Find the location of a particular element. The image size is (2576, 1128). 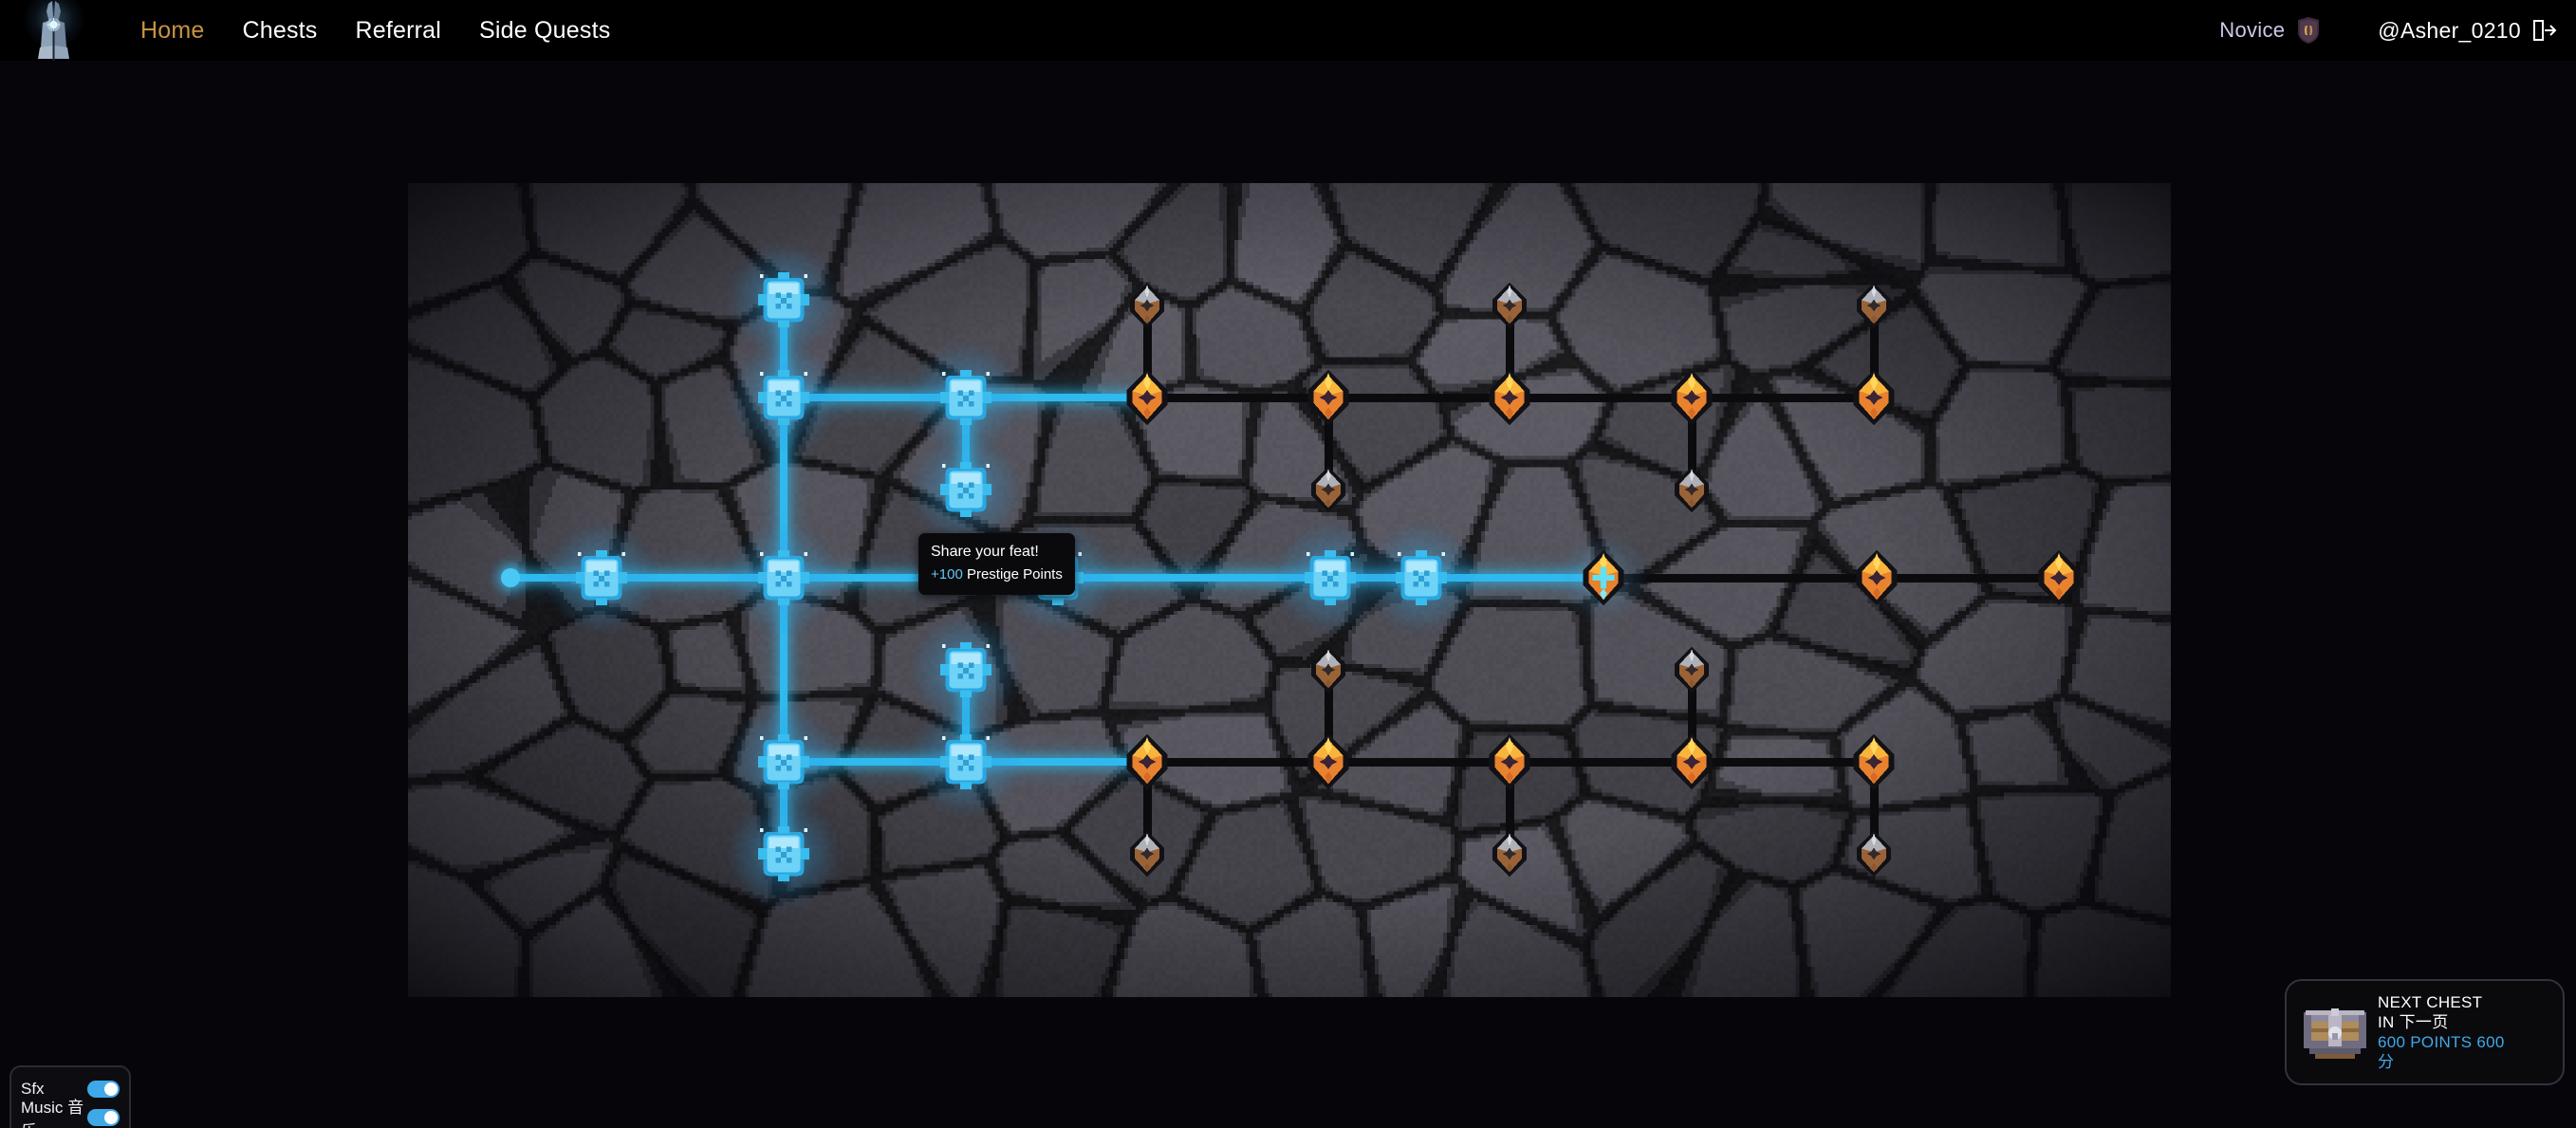

main-nav: Home Chests Referral Side Quests is located at coordinates (375, 30).